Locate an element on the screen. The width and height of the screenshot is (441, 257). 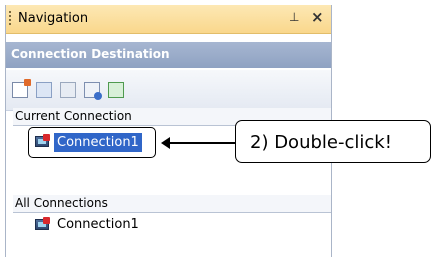
connection-destination-header: Connection Destination is located at coordinates (168, 55).